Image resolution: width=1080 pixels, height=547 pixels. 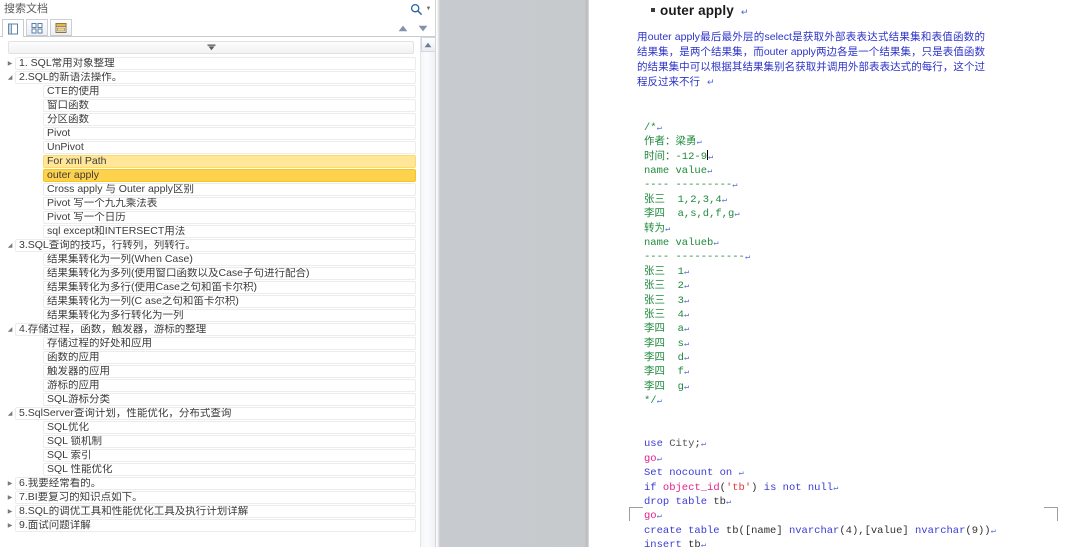 I want to click on heading-item-13: ◢ 3.SQL查询的技巧，行转列，列转行。, so click(x=209, y=245).